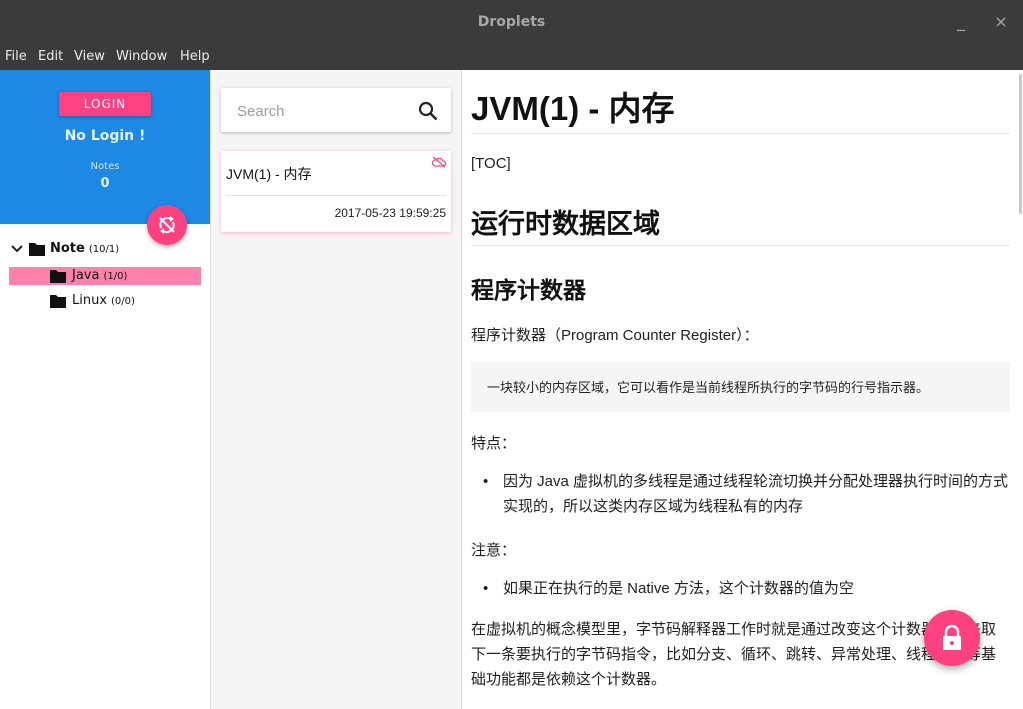  I want to click on blockquote-text: 一块较小的内存区域，它可以看作是当前线程所执行的字节码的行号指示器。, so click(708, 387).